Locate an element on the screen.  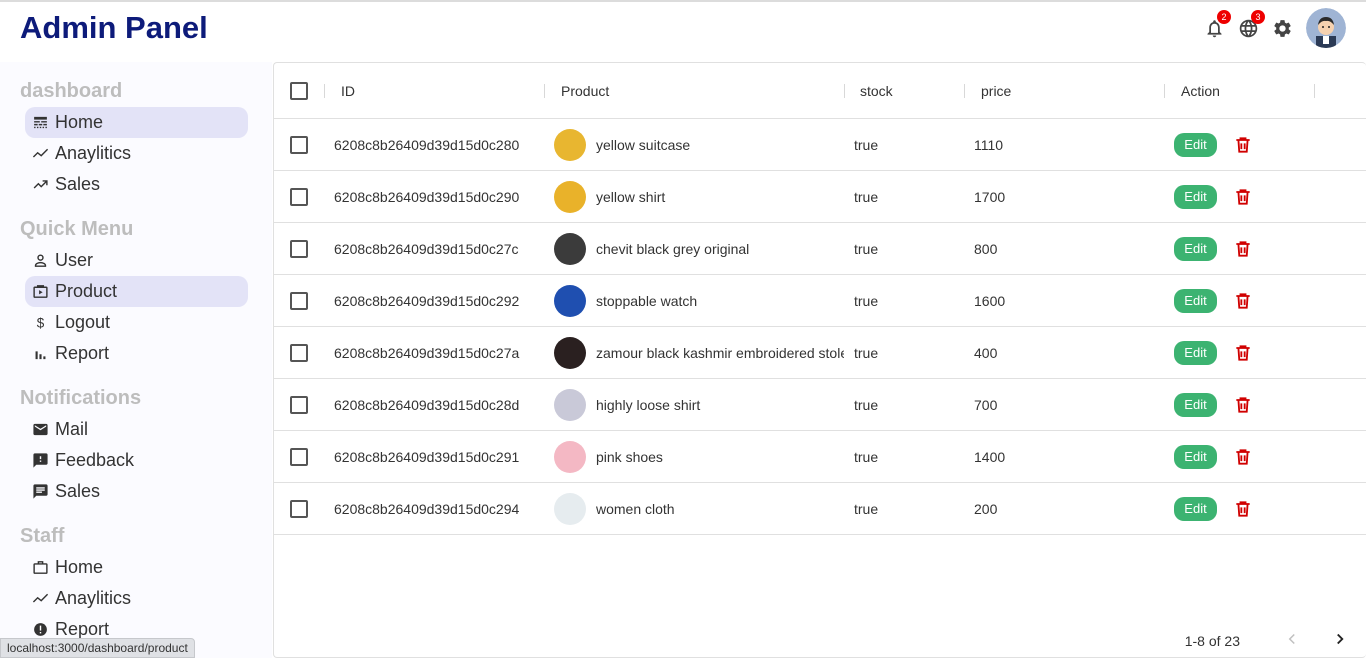
user-avatar is located at coordinates (1326, 28).